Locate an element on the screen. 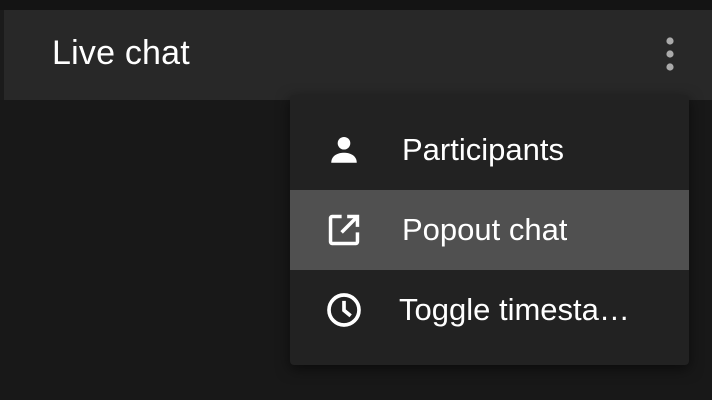 This screenshot has width=712, height=400. person-icon is located at coordinates (344, 150).